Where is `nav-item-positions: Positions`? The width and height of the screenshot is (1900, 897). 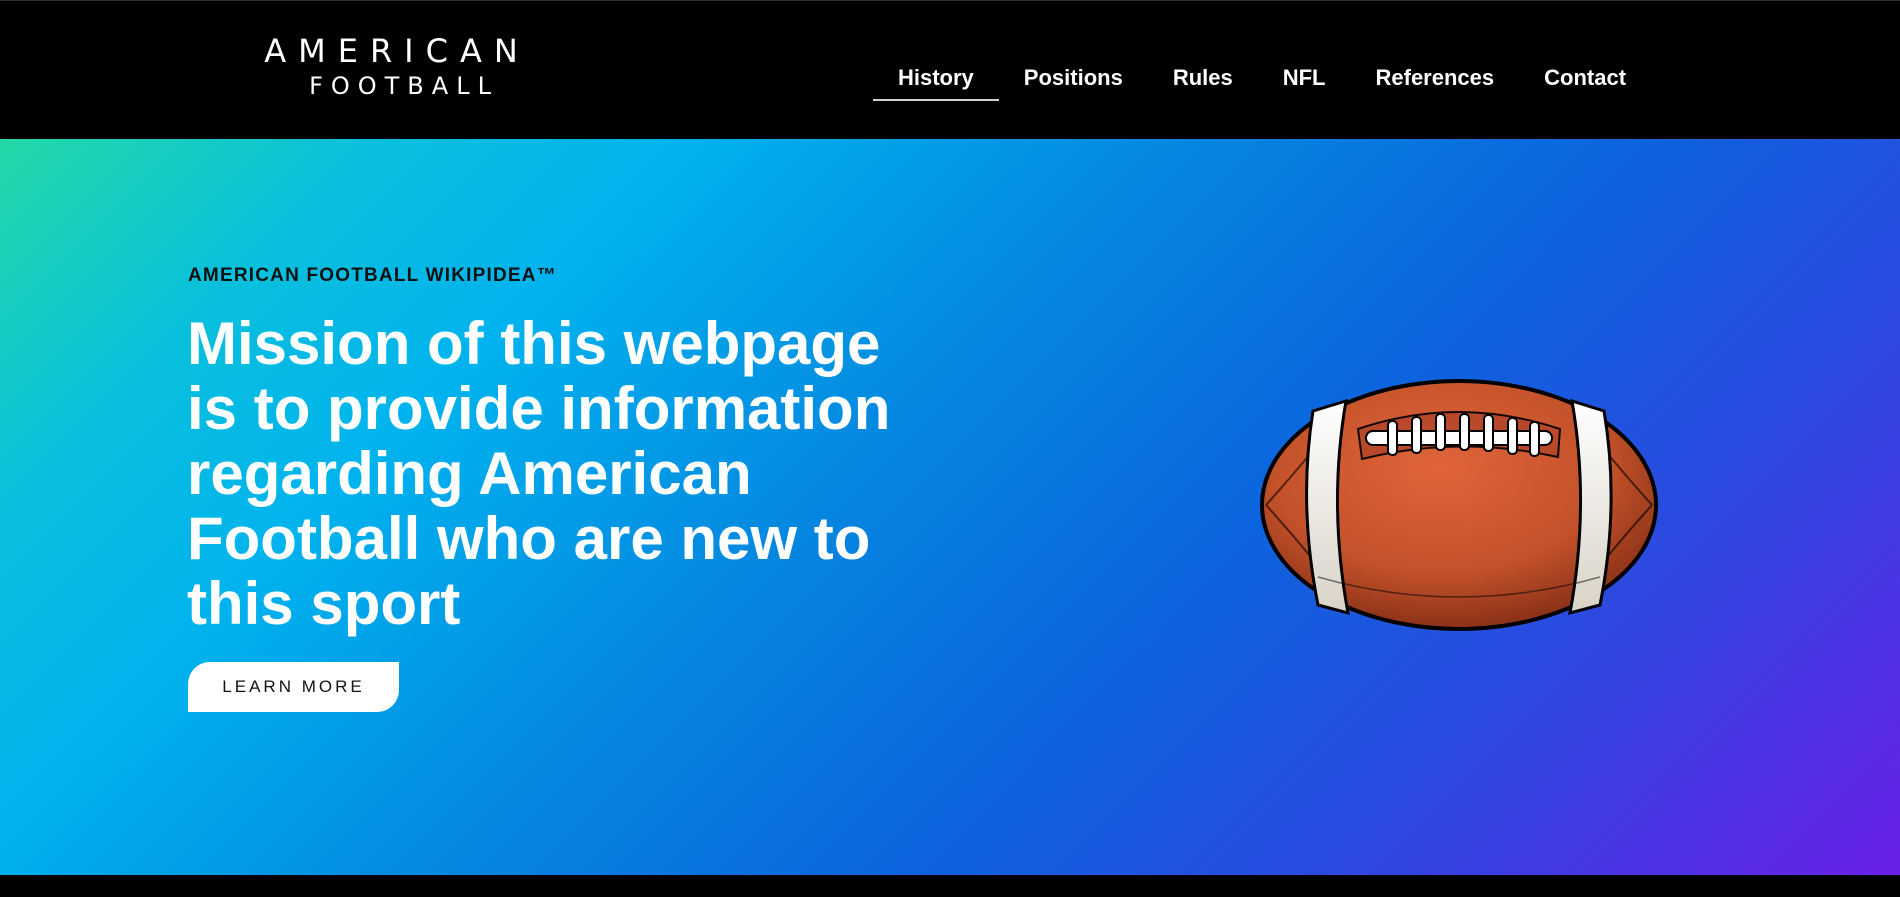
nav-item-positions: Positions is located at coordinates (1073, 83).